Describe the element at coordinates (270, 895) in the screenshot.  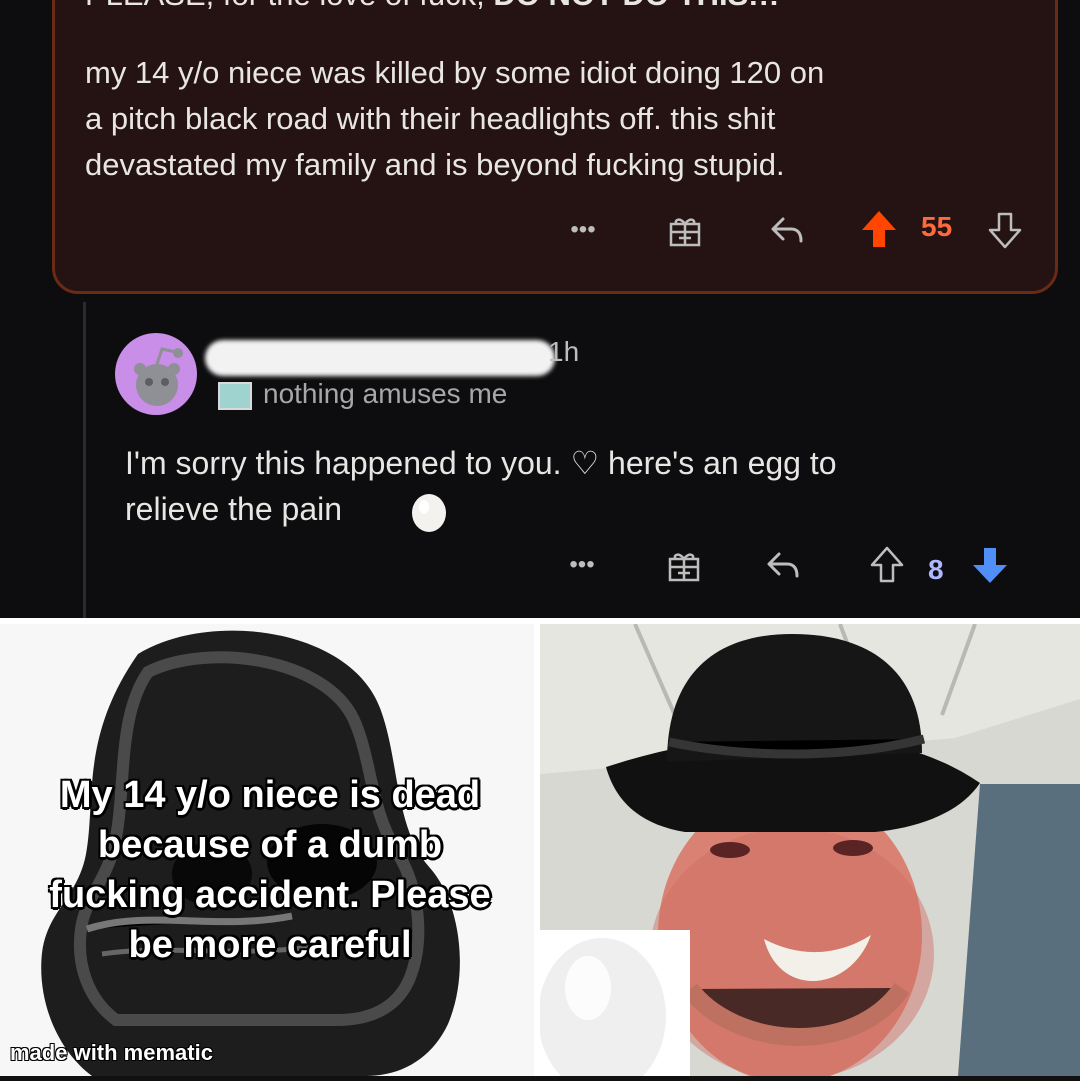
I see `meme-caption-line-3: fucking accident. Please` at that location.